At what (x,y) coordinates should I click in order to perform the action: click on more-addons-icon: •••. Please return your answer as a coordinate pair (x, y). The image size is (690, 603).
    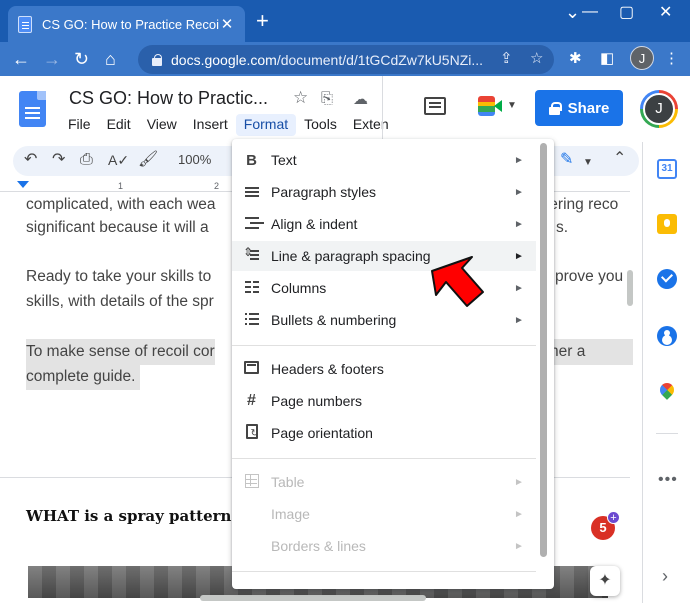
    Looking at the image, I should click on (668, 480).